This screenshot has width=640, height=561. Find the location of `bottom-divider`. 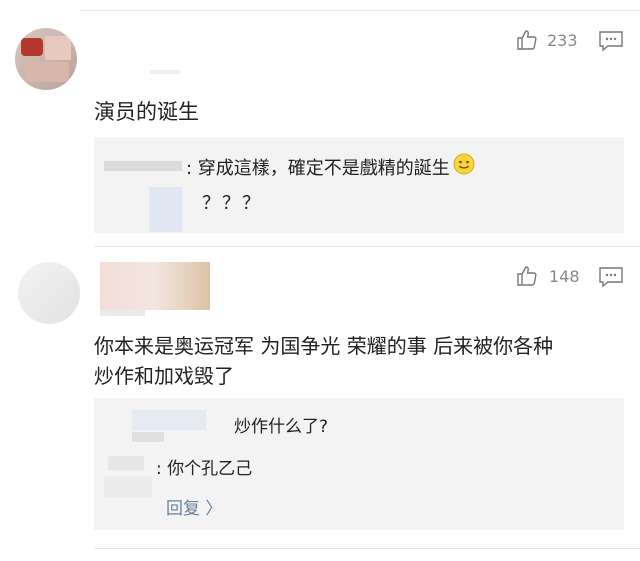

bottom-divider is located at coordinates (367, 548).